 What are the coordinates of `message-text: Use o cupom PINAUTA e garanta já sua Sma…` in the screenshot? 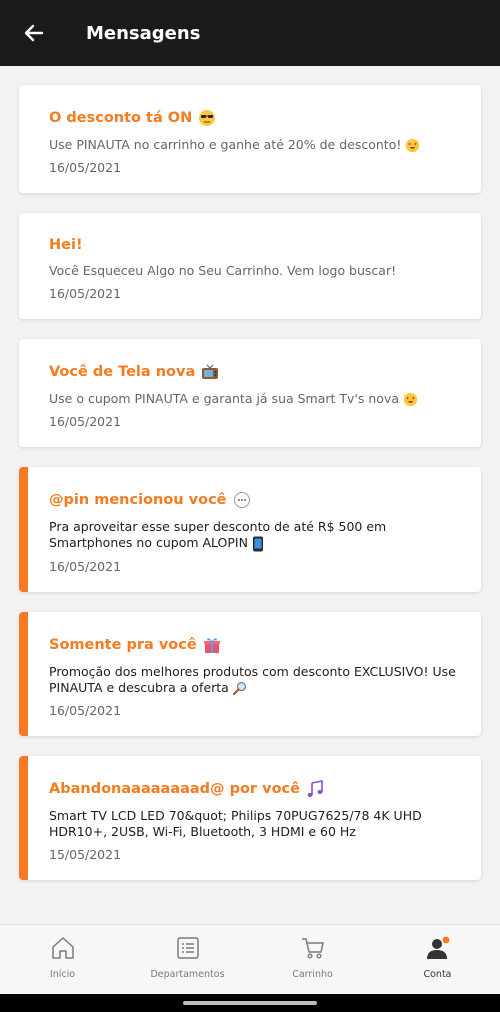 It's located at (255, 399).